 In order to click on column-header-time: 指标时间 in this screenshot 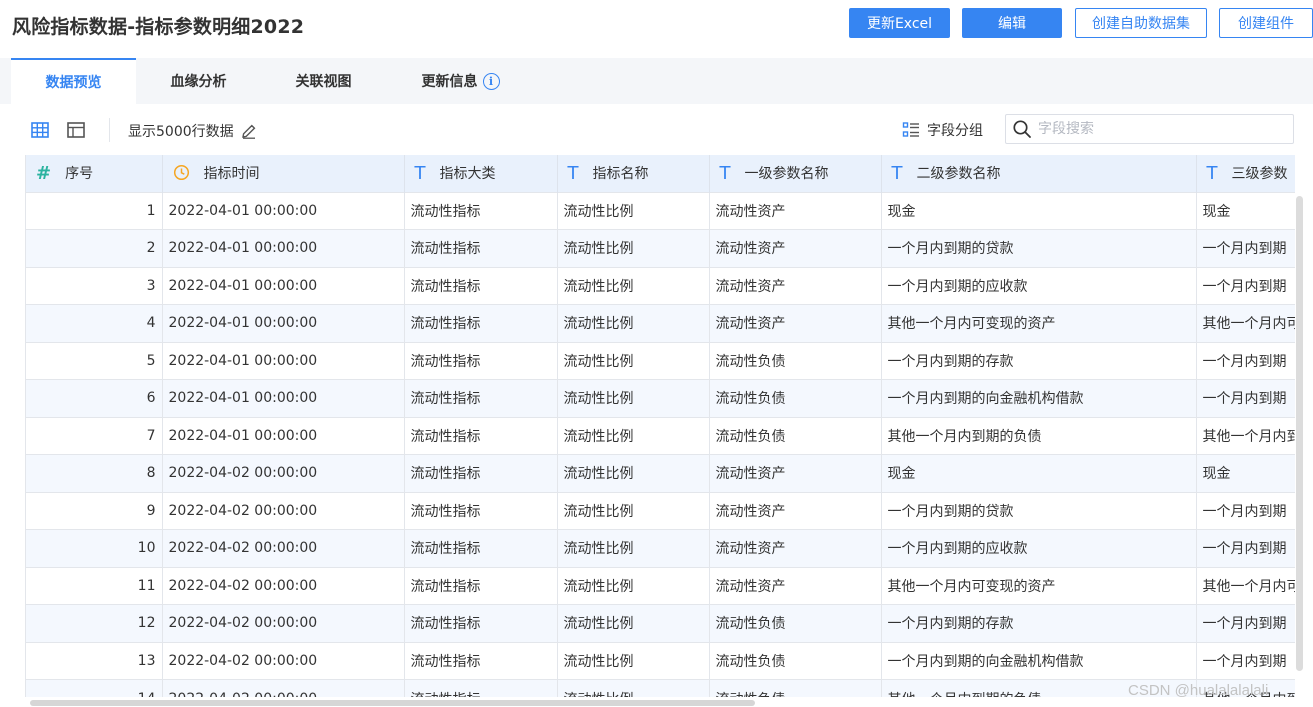, I will do `click(283, 173)`.